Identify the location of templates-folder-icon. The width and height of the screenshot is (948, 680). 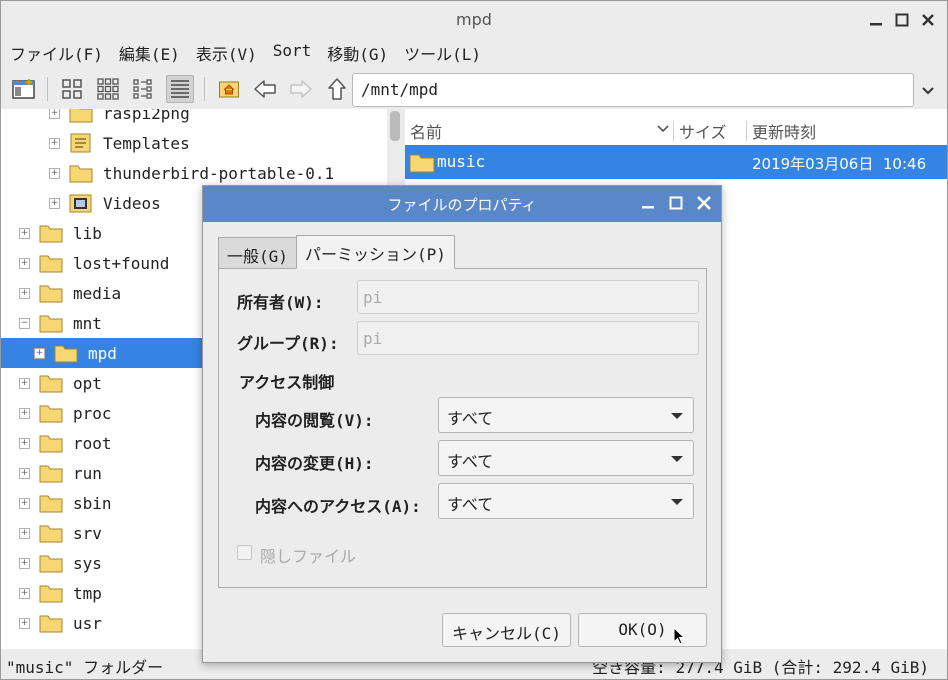
(80, 143).